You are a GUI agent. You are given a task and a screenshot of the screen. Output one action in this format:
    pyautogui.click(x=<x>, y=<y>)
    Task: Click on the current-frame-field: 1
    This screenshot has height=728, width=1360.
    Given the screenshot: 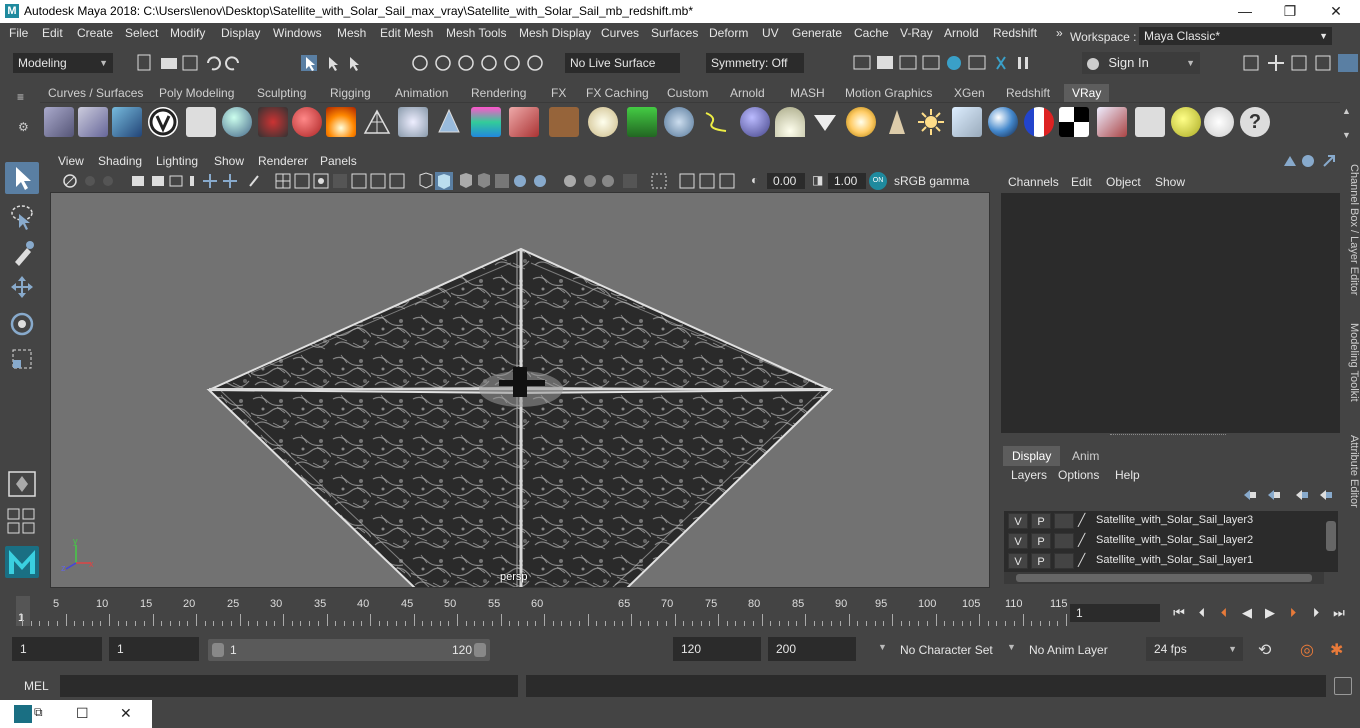 What is the action you would take?
    pyautogui.click(x=1115, y=613)
    